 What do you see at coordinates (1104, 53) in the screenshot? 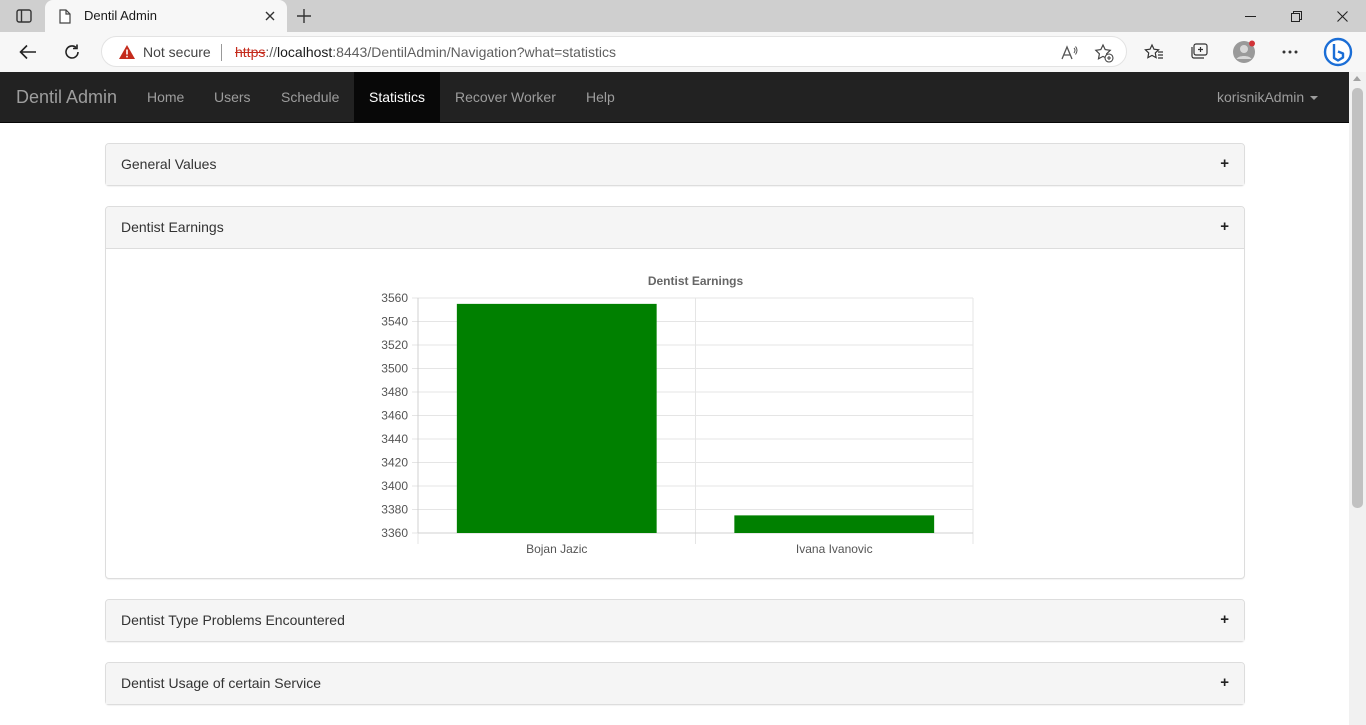
I see `add-favorite-icon` at bounding box center [1104, 53].